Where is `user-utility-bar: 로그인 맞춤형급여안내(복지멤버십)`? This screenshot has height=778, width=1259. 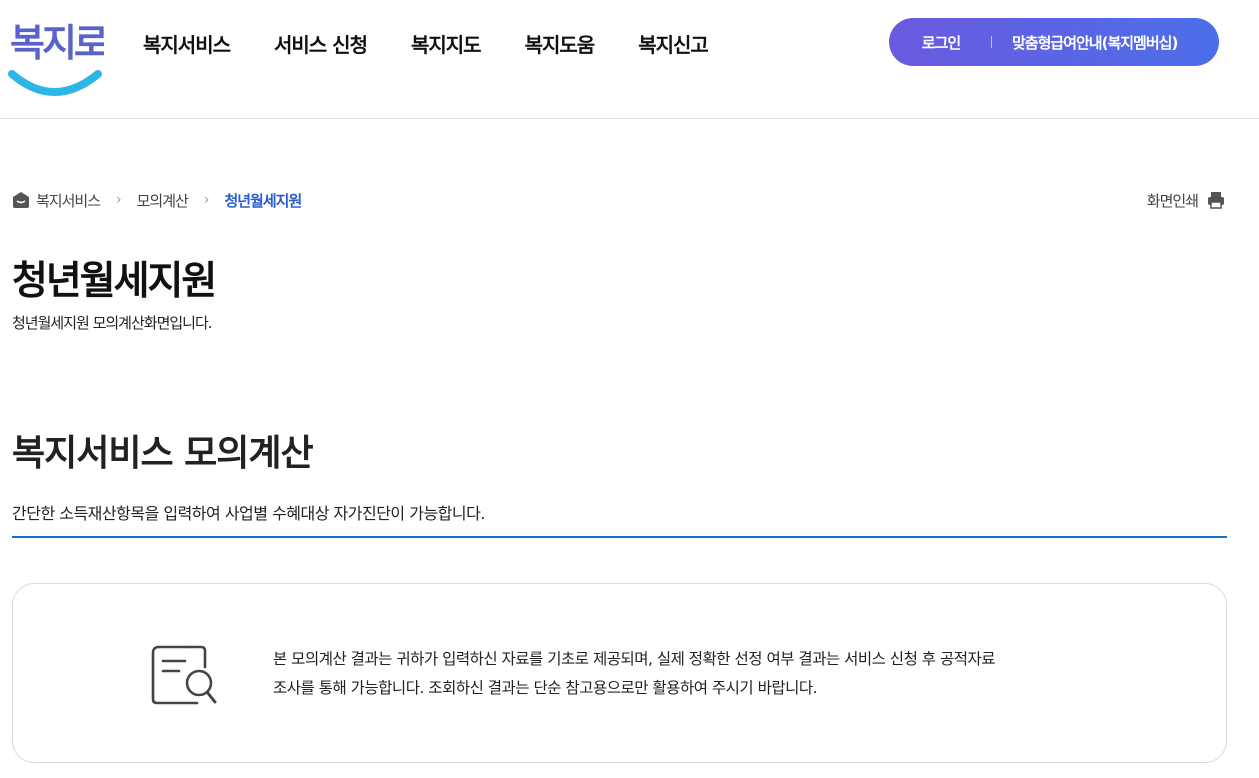 user-utility-bar: 로그인 맞춤형급여안내(복지멤버십) is located at coordinates (1054, 42).